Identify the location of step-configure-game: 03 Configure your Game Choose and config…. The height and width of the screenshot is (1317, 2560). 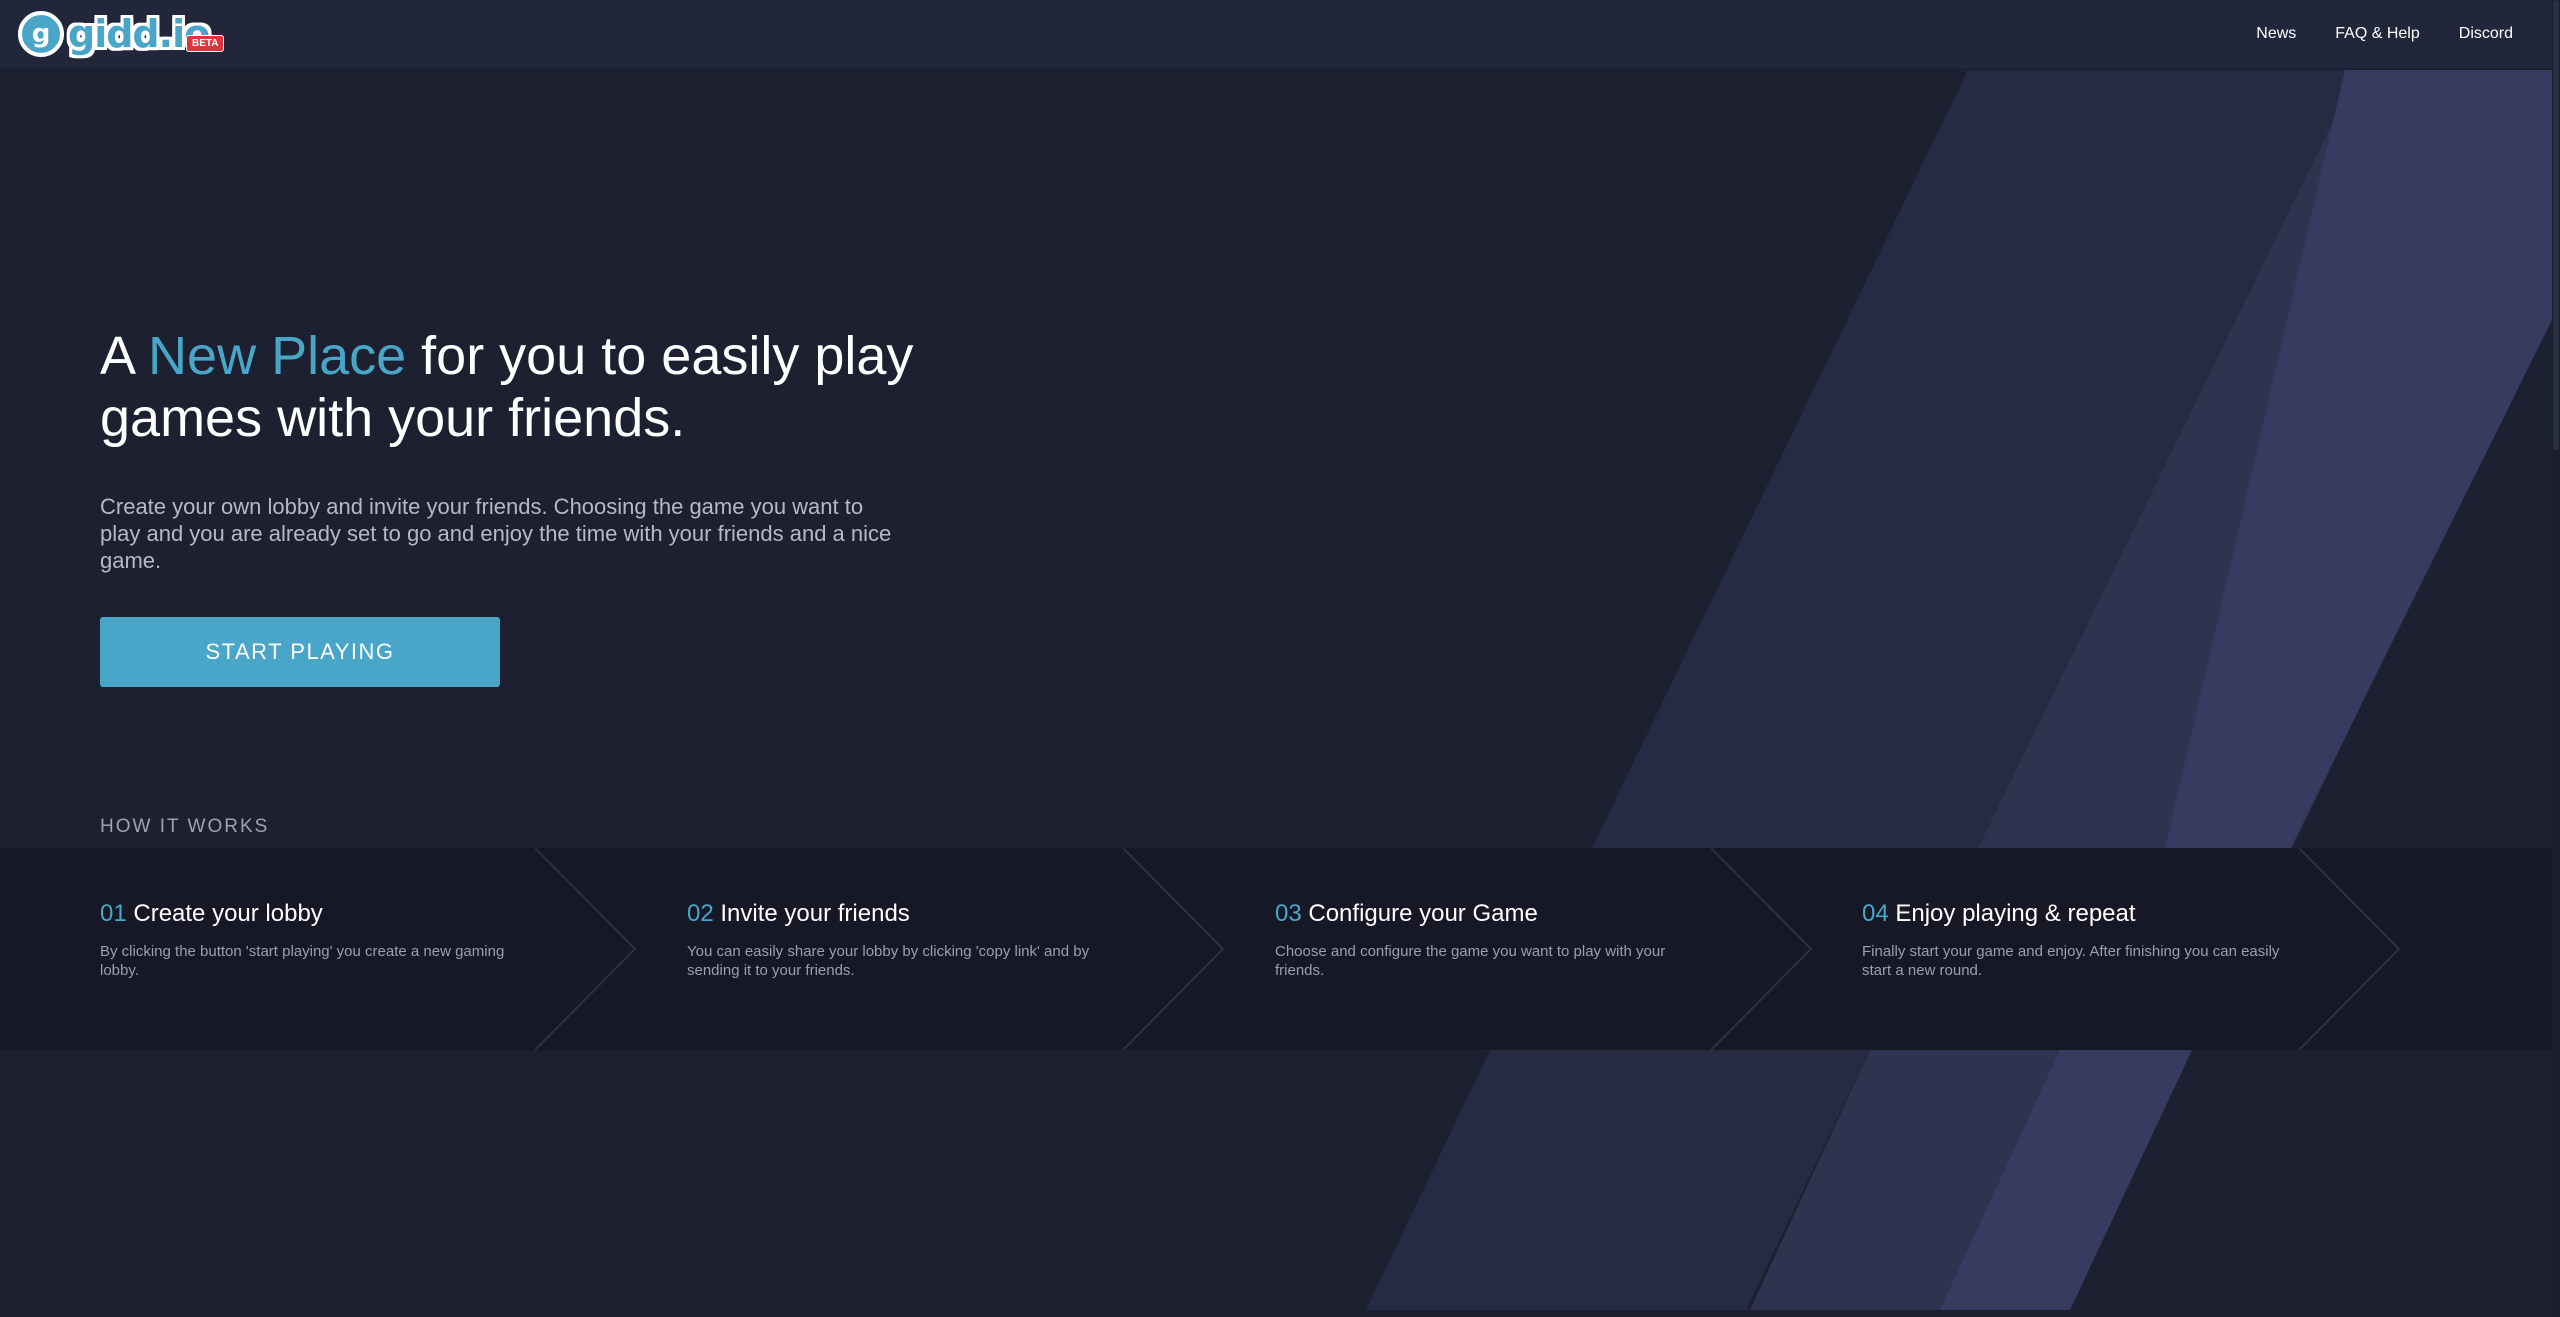
(1505, 940).